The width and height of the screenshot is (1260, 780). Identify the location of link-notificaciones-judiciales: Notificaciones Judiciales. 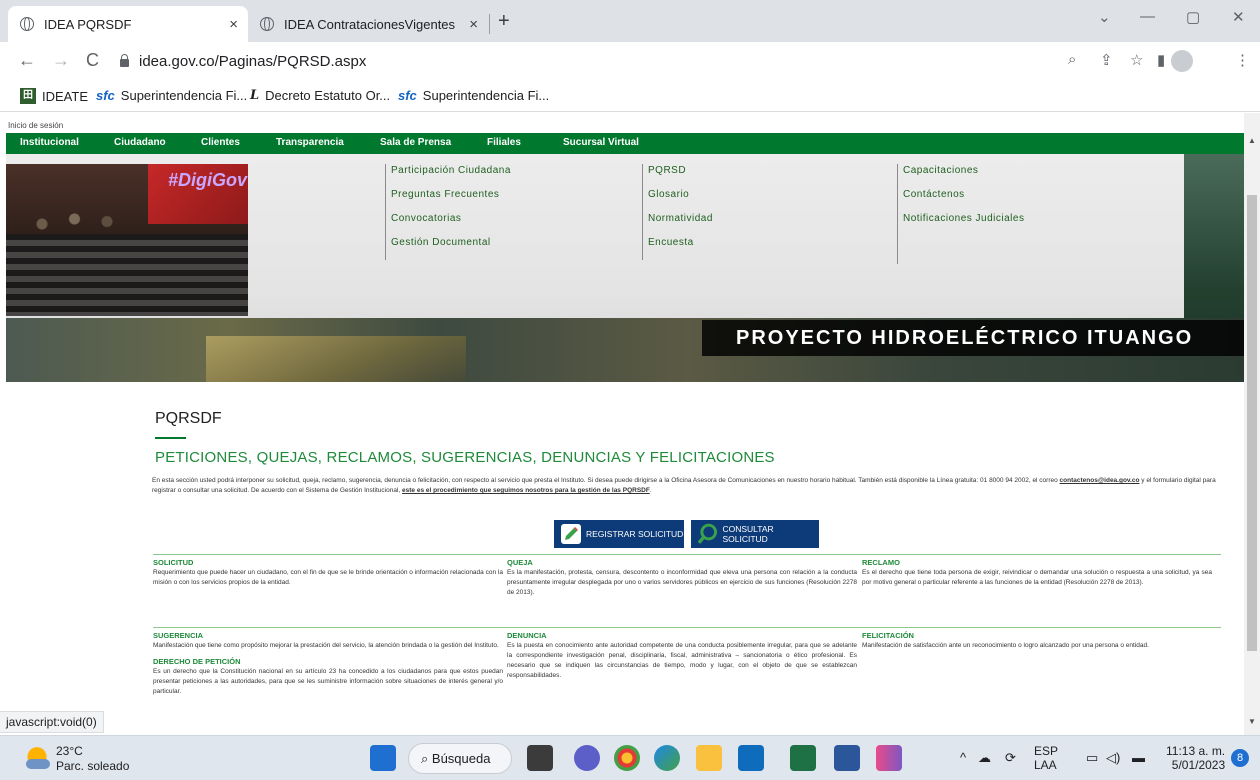
(963, 224).